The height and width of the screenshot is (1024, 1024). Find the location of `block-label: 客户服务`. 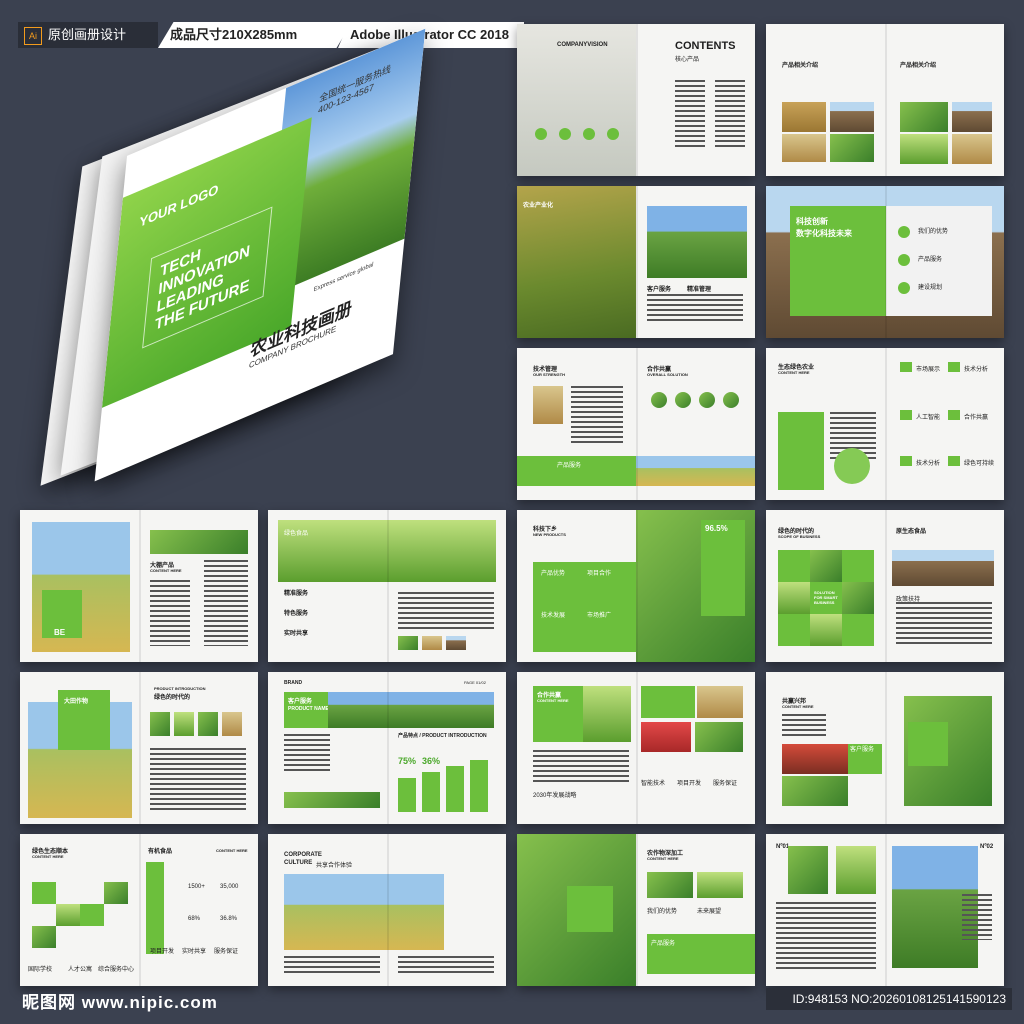

block-label: 客户服务 is located at coordinates (862, 750).